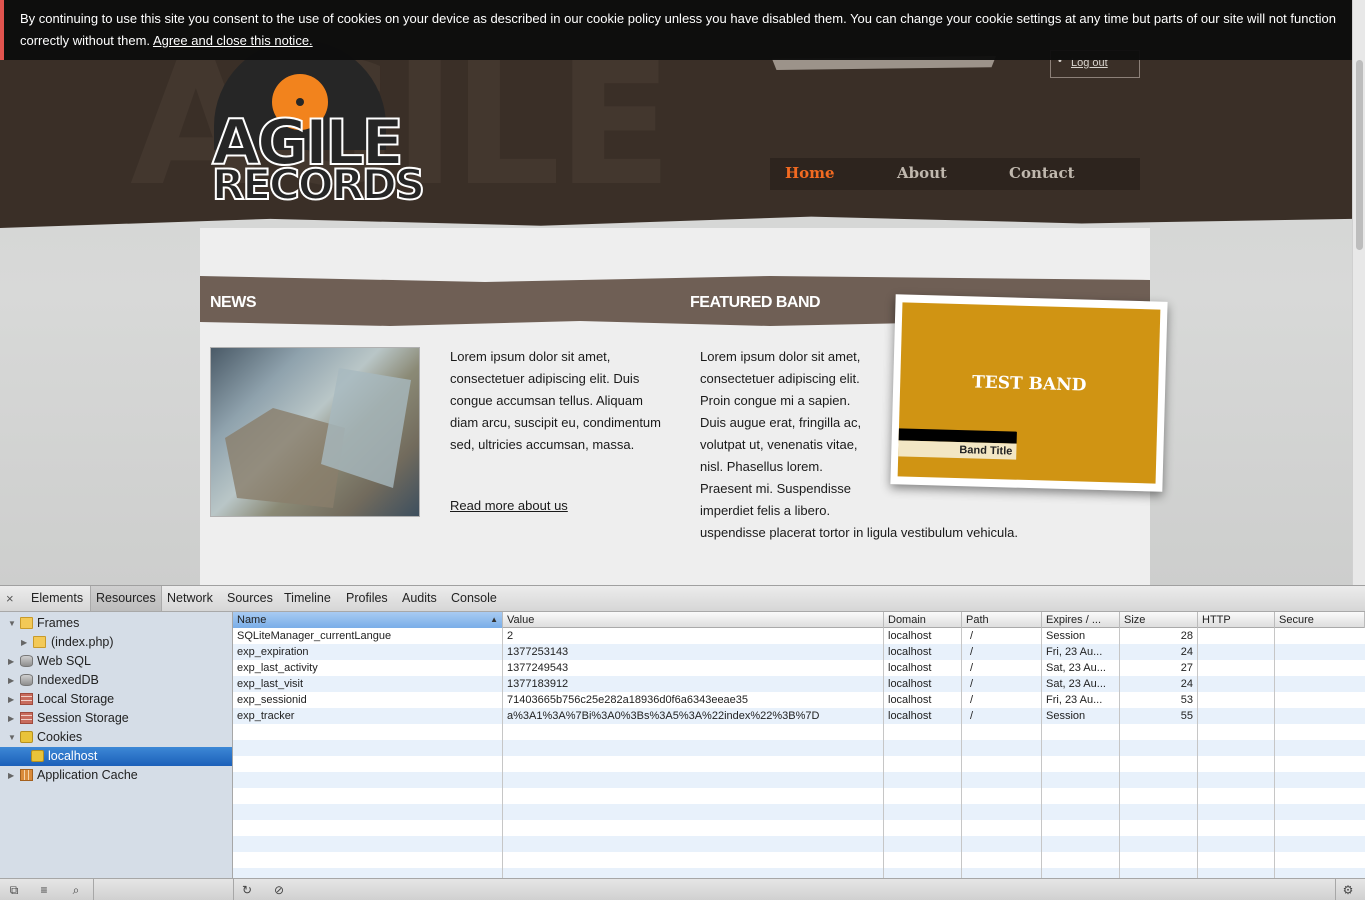  What do you see at coordinates (116, 699) in the screenshot?
I see `tree-item-local-storage: ▶ Local Storage` at bounding box center [116, 699].